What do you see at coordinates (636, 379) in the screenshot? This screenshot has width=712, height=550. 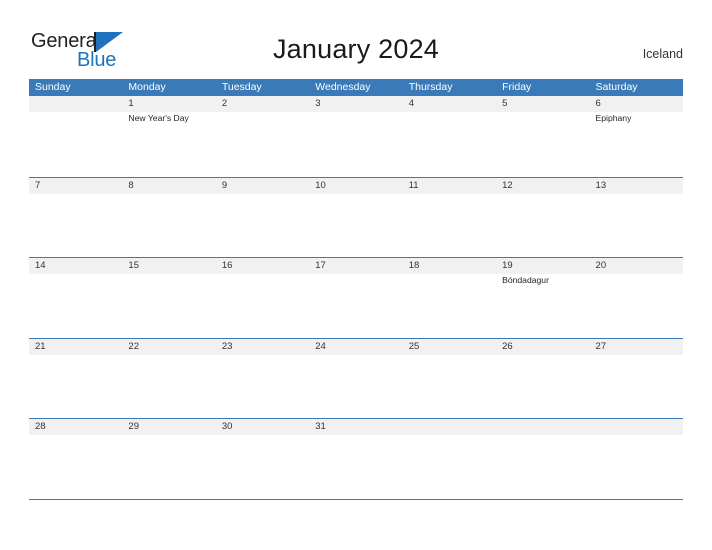 I see `day-cell: 27` at bounding box center [636, 379].